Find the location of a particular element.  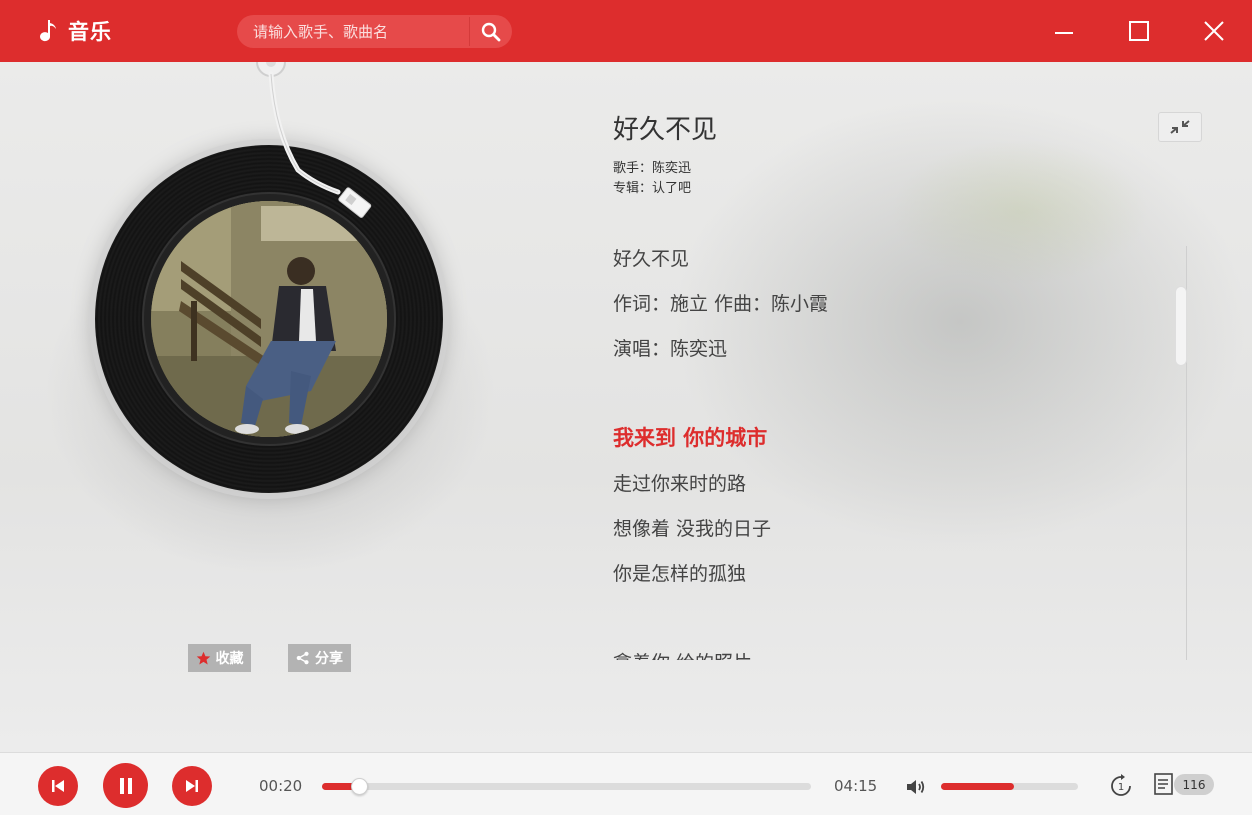

collapse-icon is located at coordinates (1180, 127).